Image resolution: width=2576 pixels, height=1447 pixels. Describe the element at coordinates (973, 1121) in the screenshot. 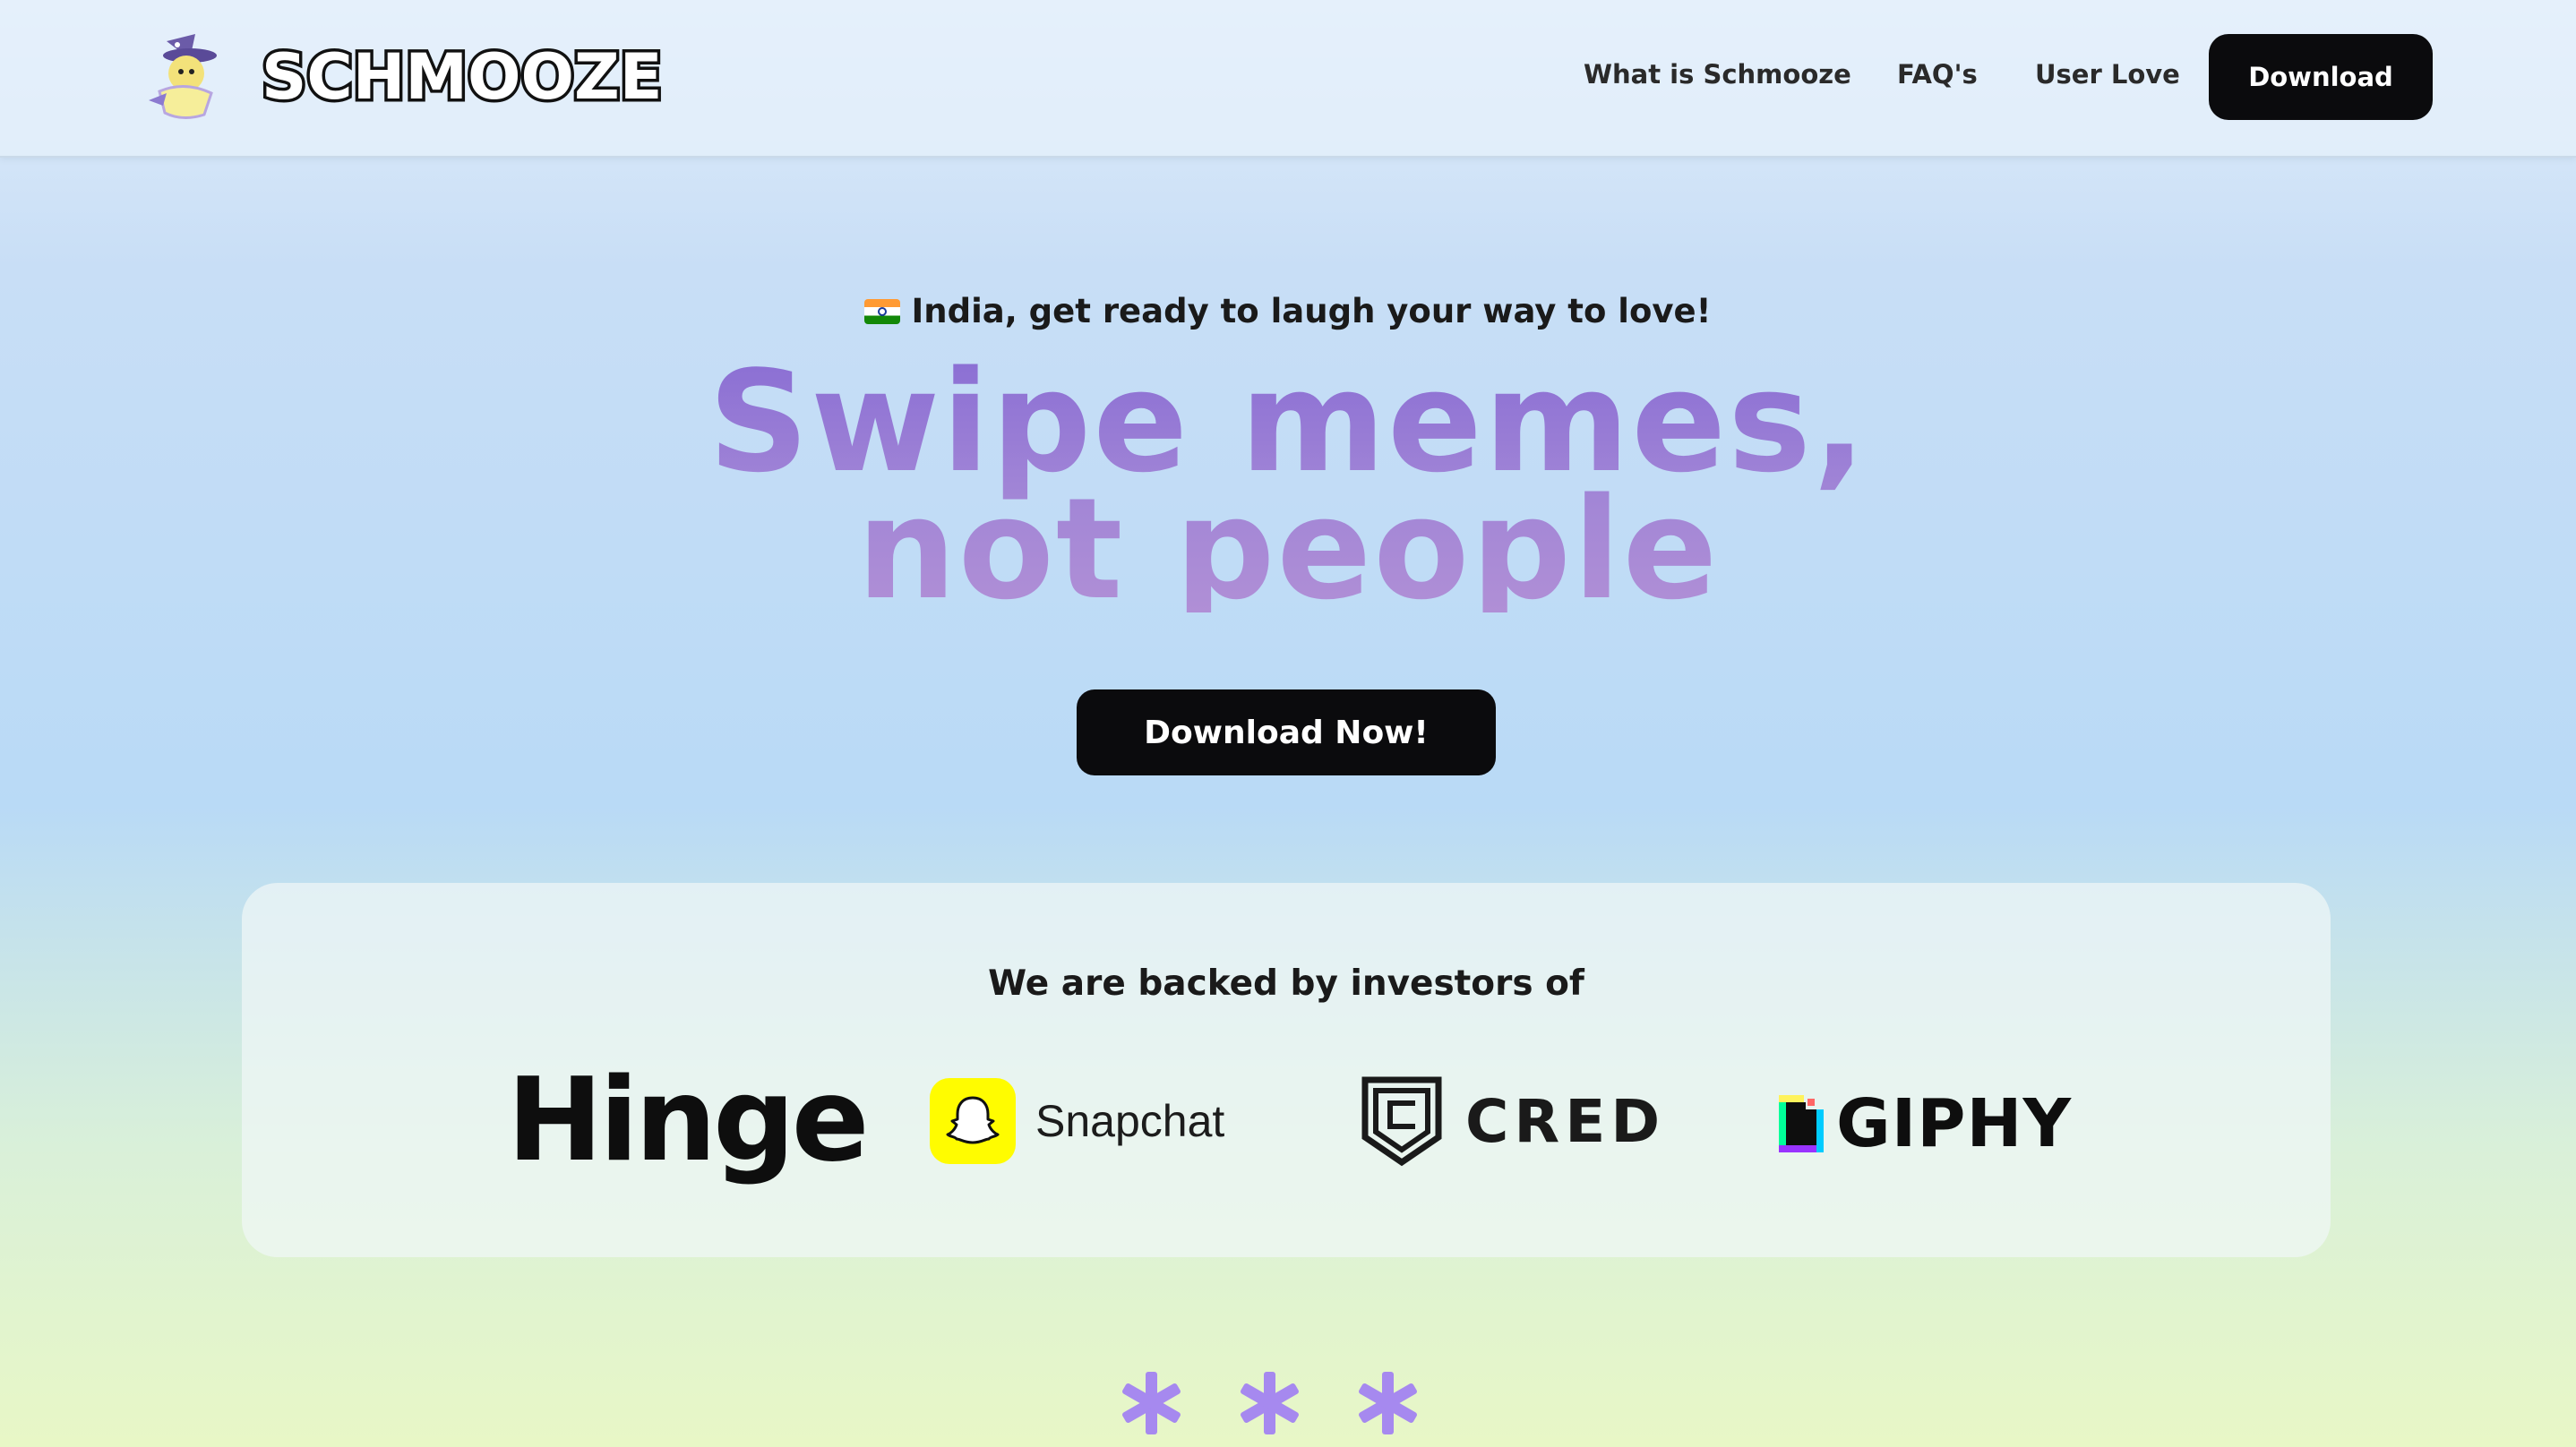

I see `snapchat-ghost-icon` at that location.